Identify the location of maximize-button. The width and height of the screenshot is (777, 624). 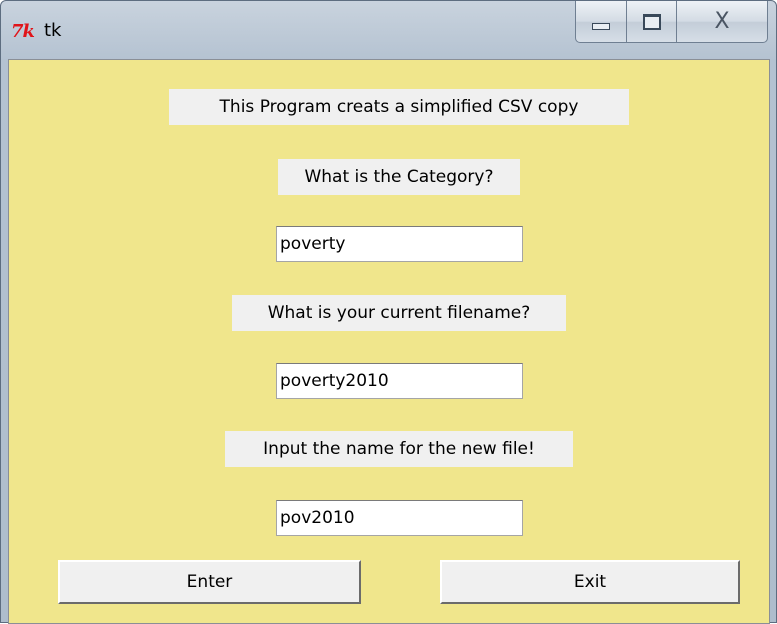
(652, 22).